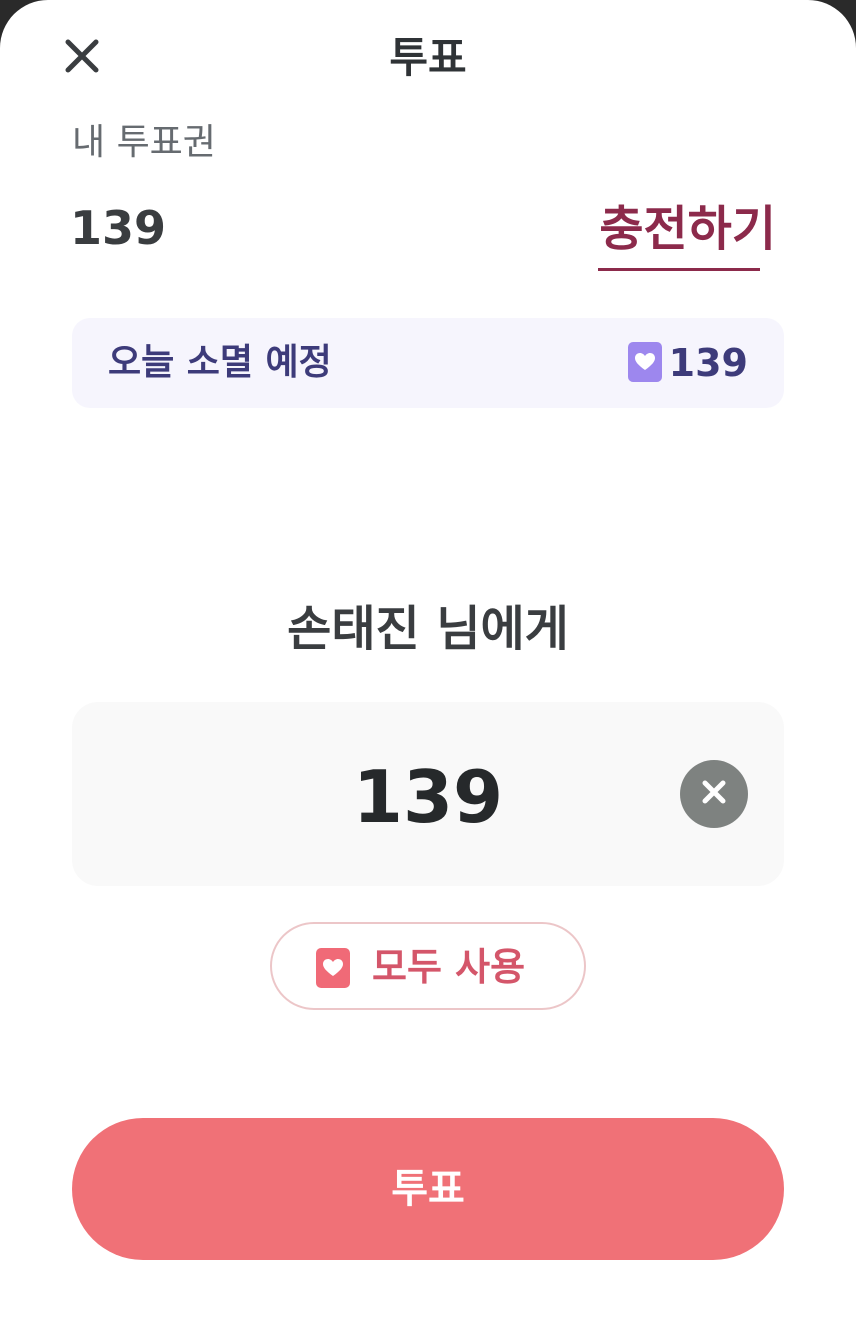 The image size is (856, 1331). What do you see at coordinates (708, 363) in the screenshot?
I see `expiring-today-count: 139` at bounding box center [708, 363].